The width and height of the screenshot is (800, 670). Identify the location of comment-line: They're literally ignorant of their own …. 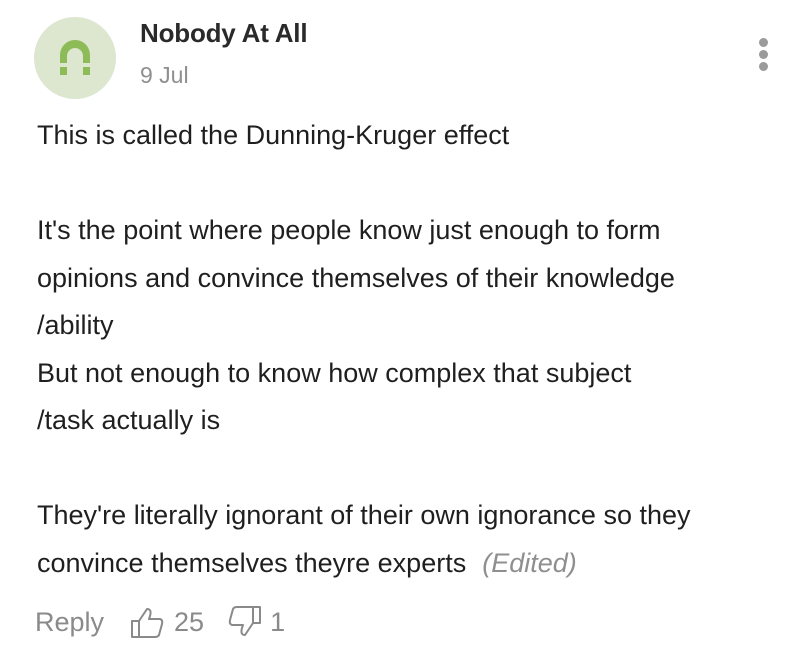
(364, 515).